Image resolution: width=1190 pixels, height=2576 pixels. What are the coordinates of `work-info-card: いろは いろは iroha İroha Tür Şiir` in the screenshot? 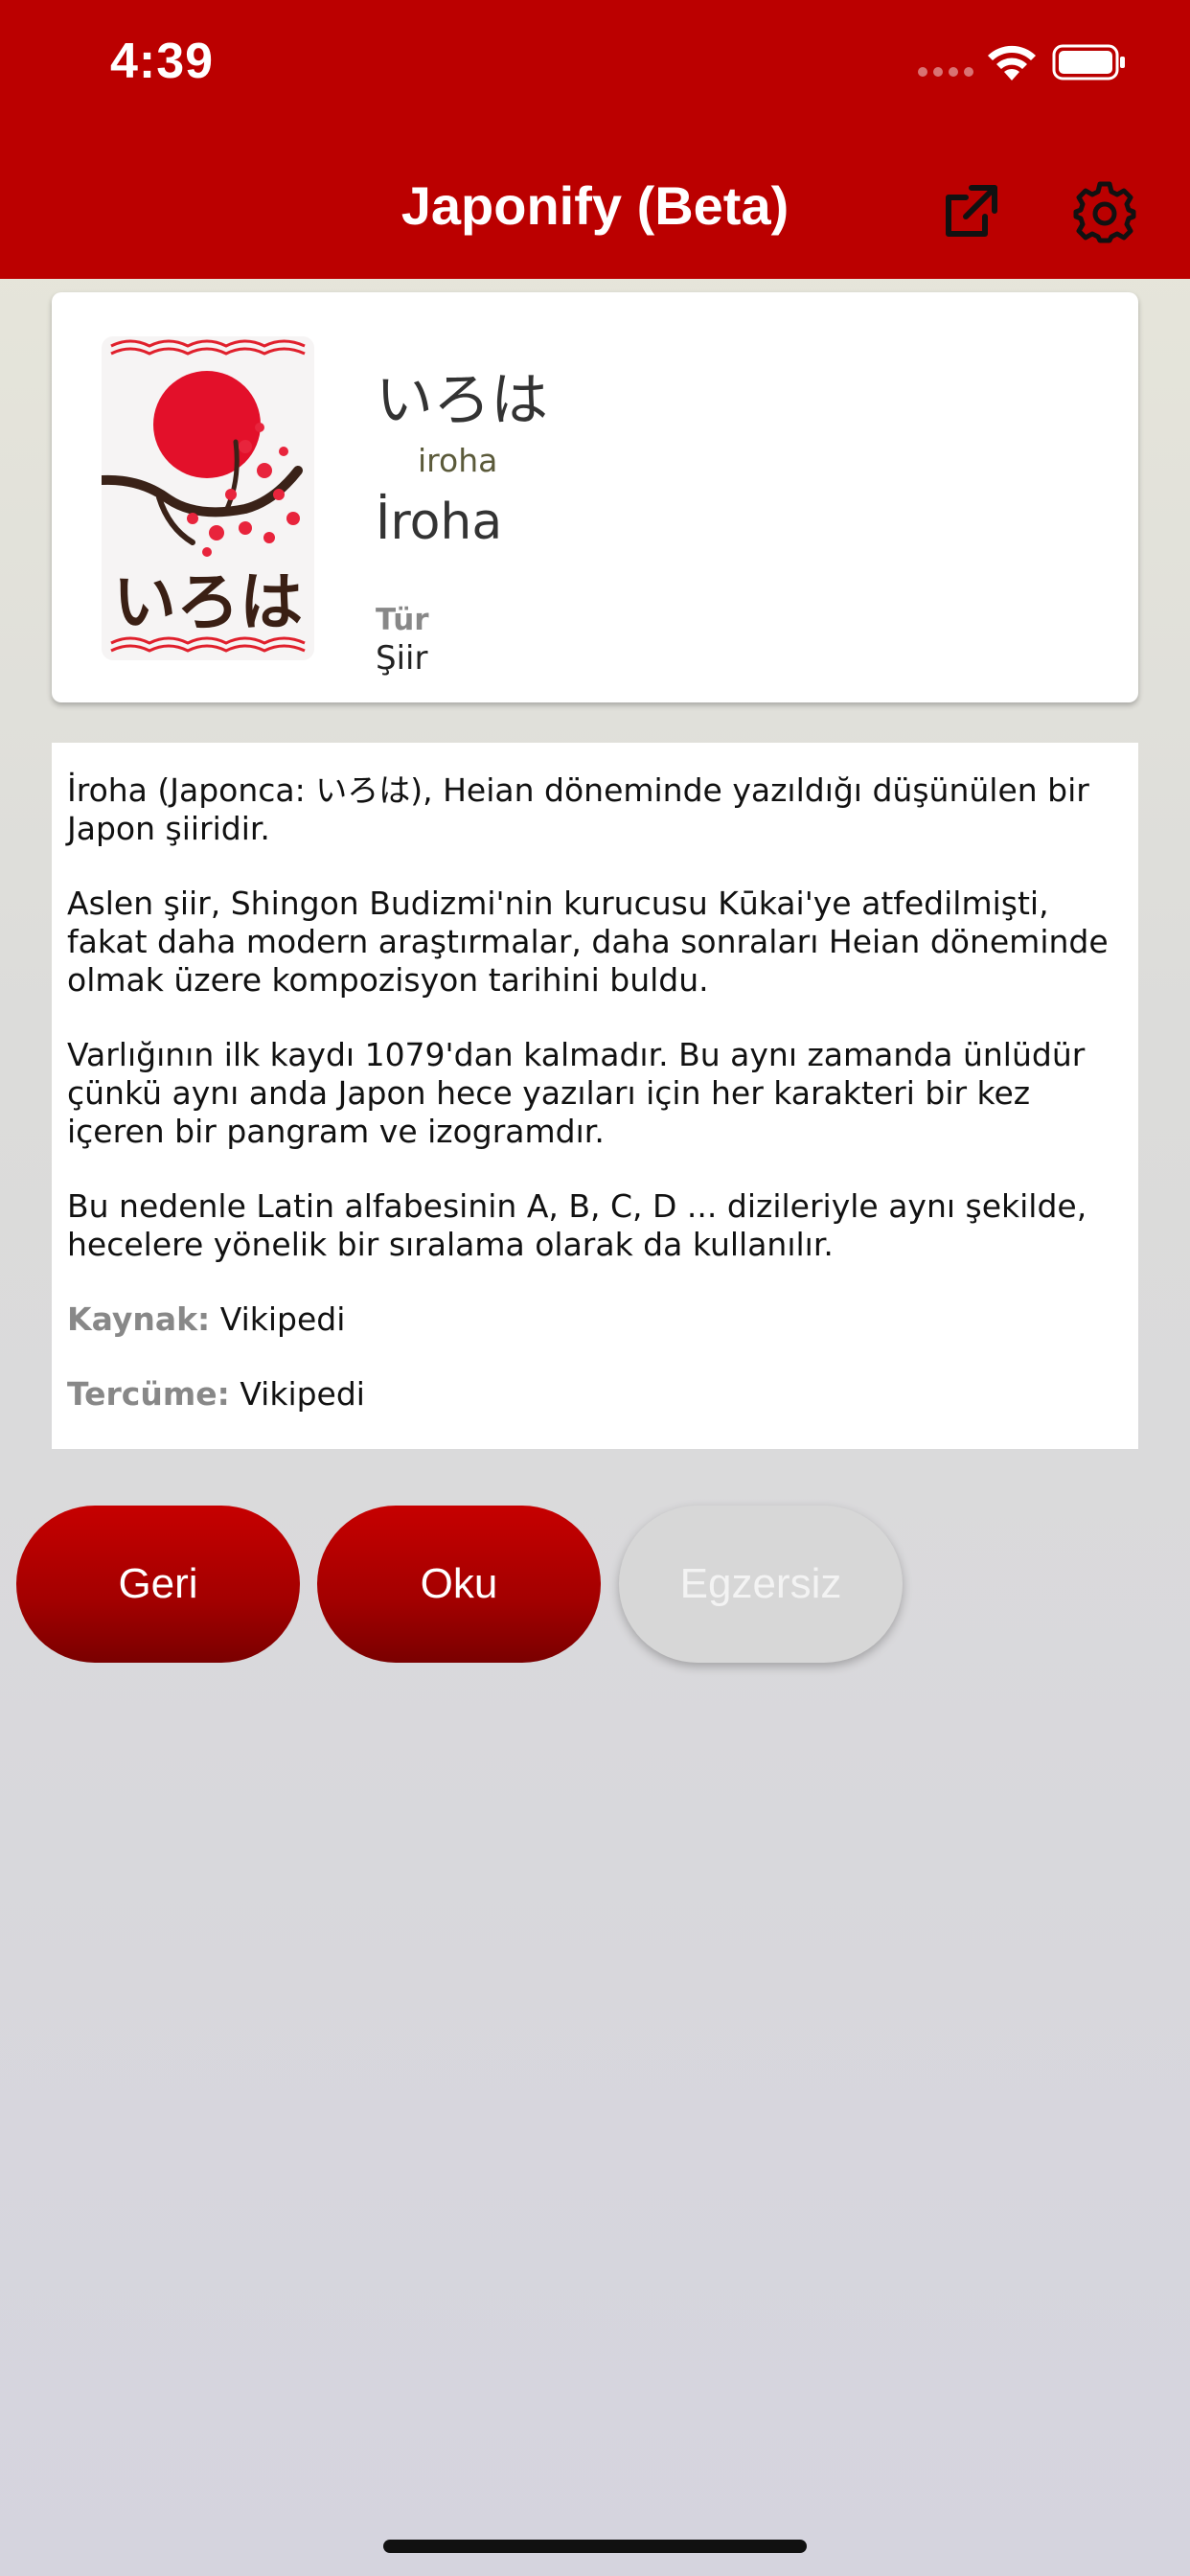 It's located at (595, 497).